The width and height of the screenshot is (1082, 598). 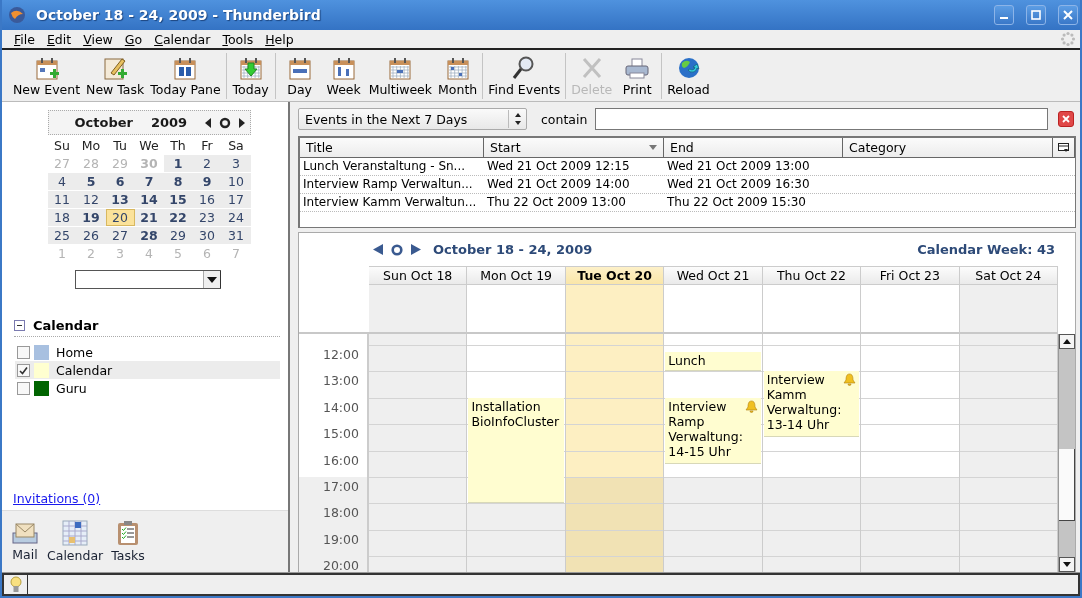 I want to click on day-header: Fri Oct 23, so click(x=910, y=275).